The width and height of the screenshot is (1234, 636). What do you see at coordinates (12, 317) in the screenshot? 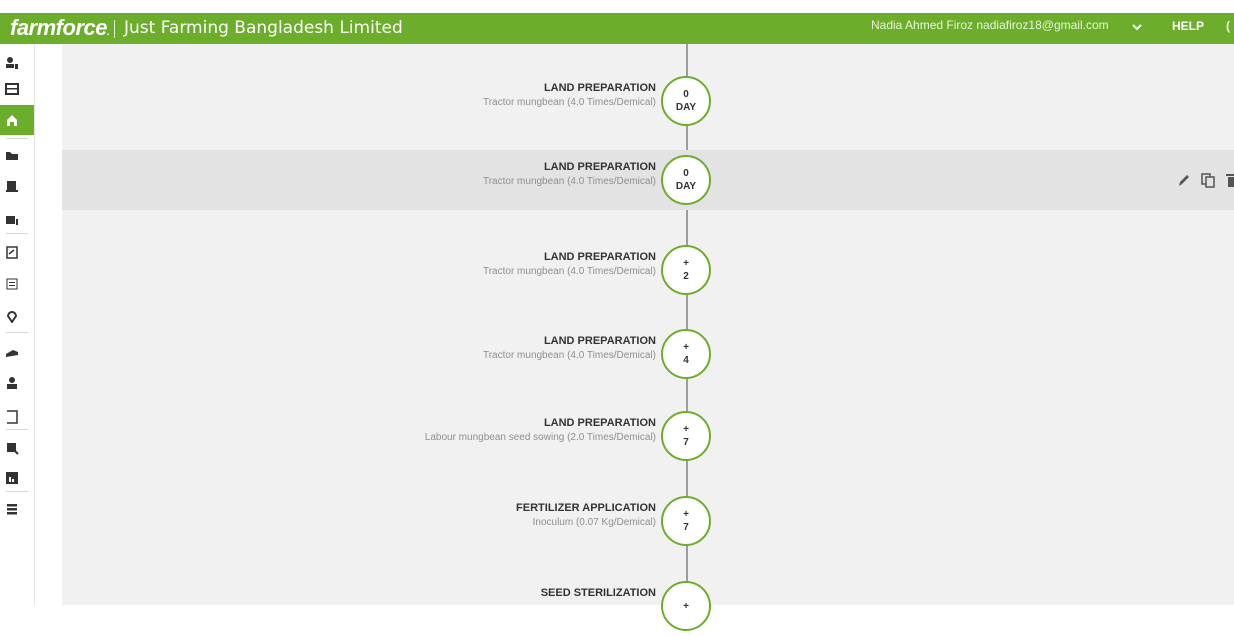
I see `location-pin-icon` at bounding box center [12, 317].